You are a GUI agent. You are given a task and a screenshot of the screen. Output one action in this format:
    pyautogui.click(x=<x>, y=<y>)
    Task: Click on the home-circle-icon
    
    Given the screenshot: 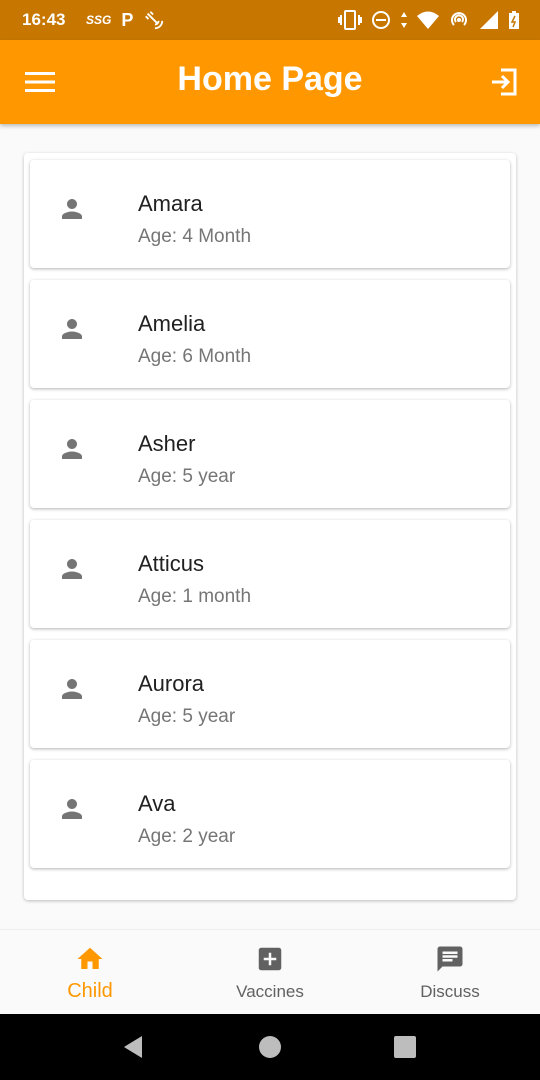 What is the action you would take?
    pyautogui.click(x=270, y=1047)
    